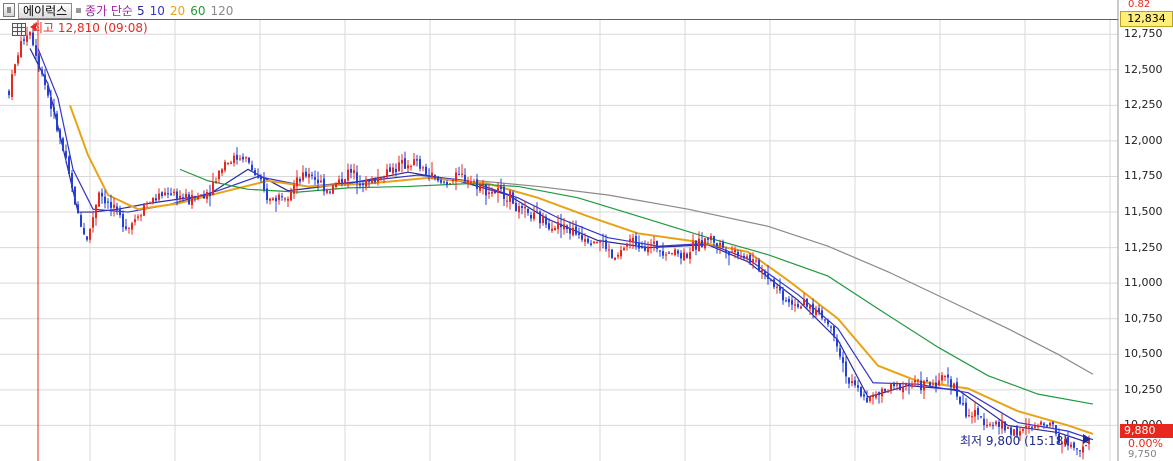 This screenshot has height=461, width=1173. What do you see at coordinates (9, 10) in the screenshot?
I see `chart-menu-button` at bounding box center [9, 10].